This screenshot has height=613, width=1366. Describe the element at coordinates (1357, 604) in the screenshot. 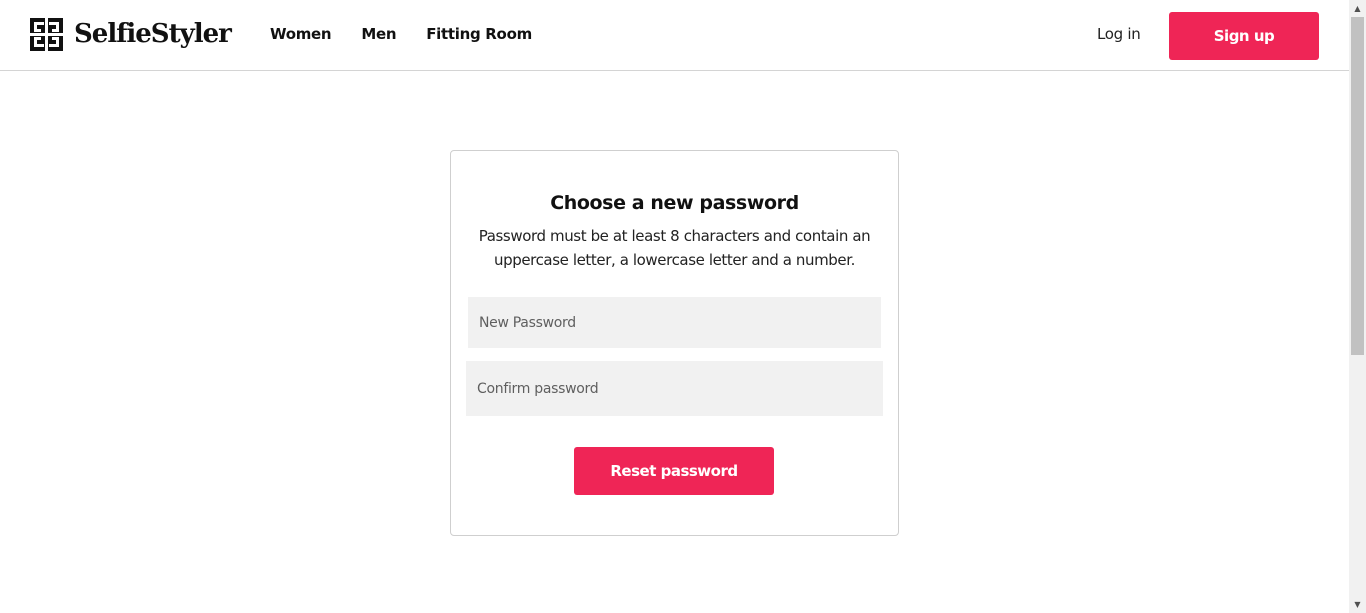

I see `arrow-down-icon: ▼` at that location.